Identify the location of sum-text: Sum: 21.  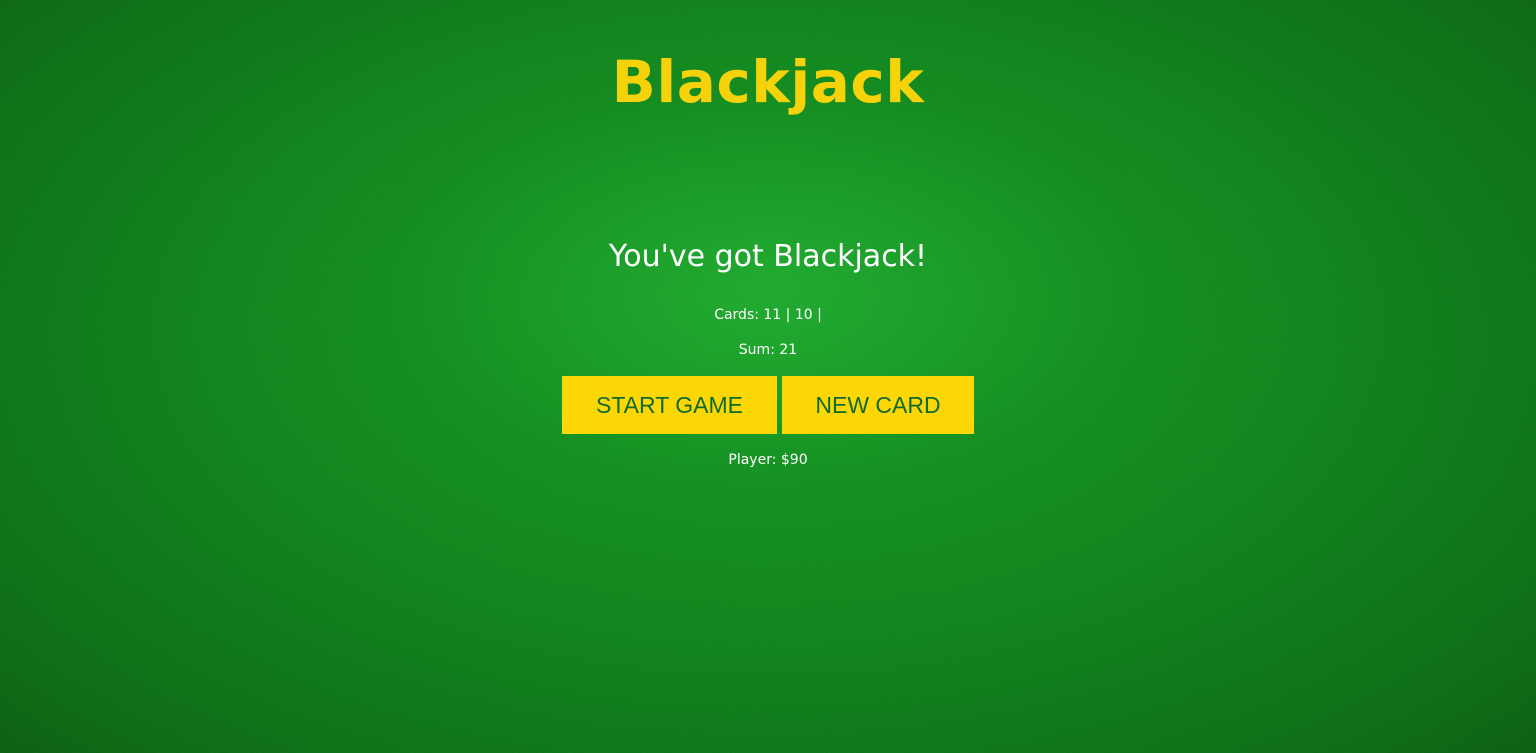
(768, 350).